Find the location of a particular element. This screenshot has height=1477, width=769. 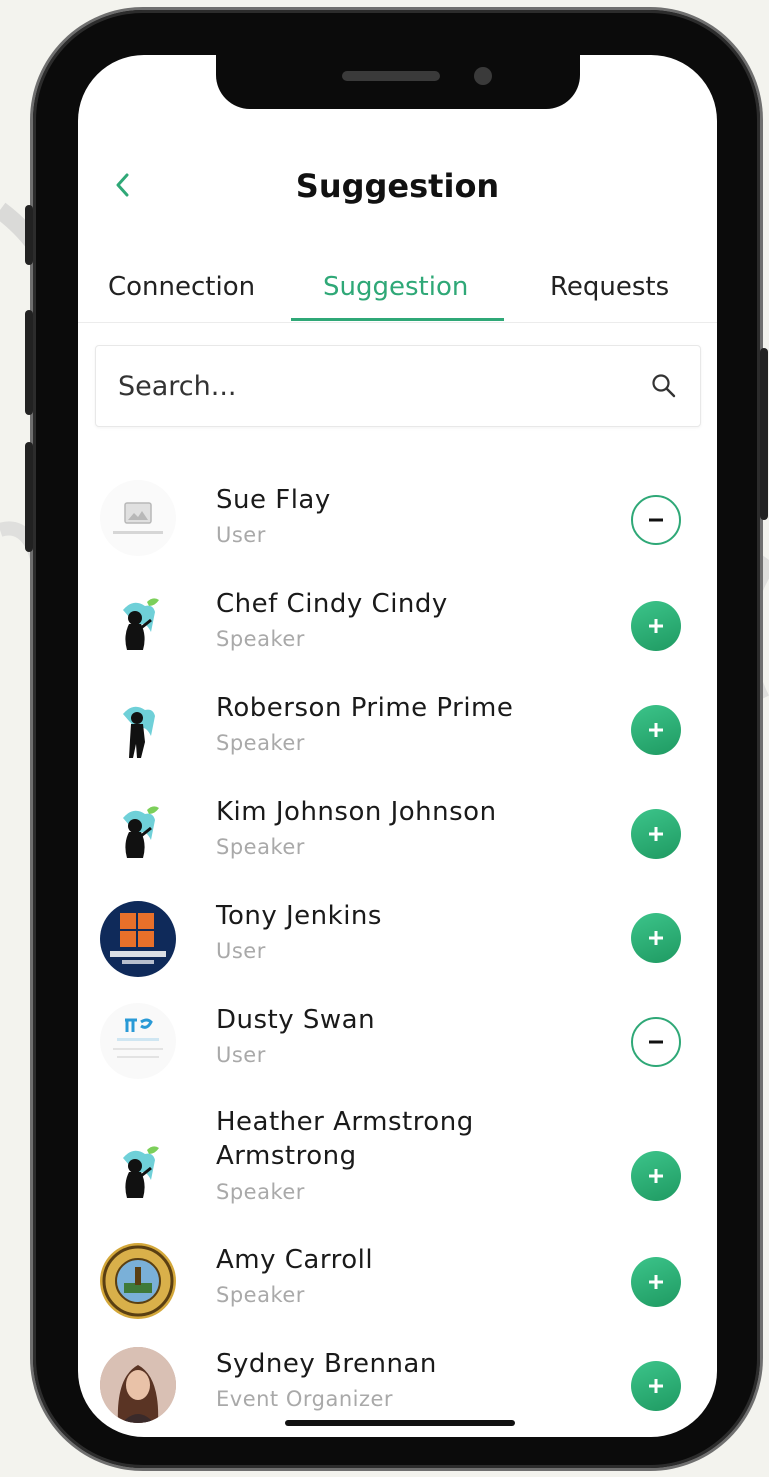

user-name: Dusty Swan is located at coordinates (296, 1020).